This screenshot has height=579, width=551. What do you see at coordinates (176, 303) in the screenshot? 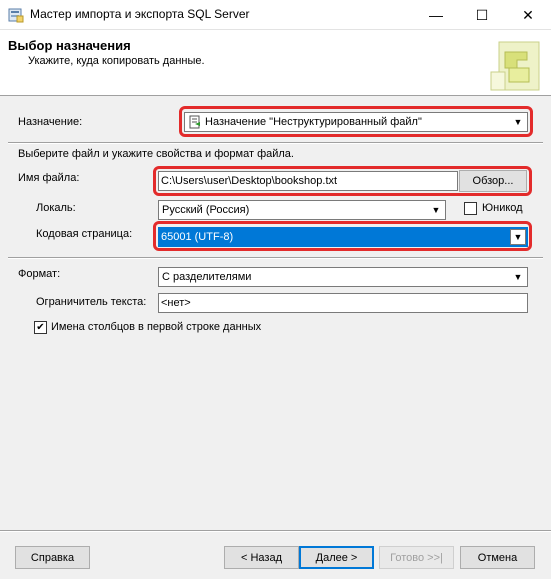
I see `text-qualifier-value: <нет>` at bounding box center [176, 303].